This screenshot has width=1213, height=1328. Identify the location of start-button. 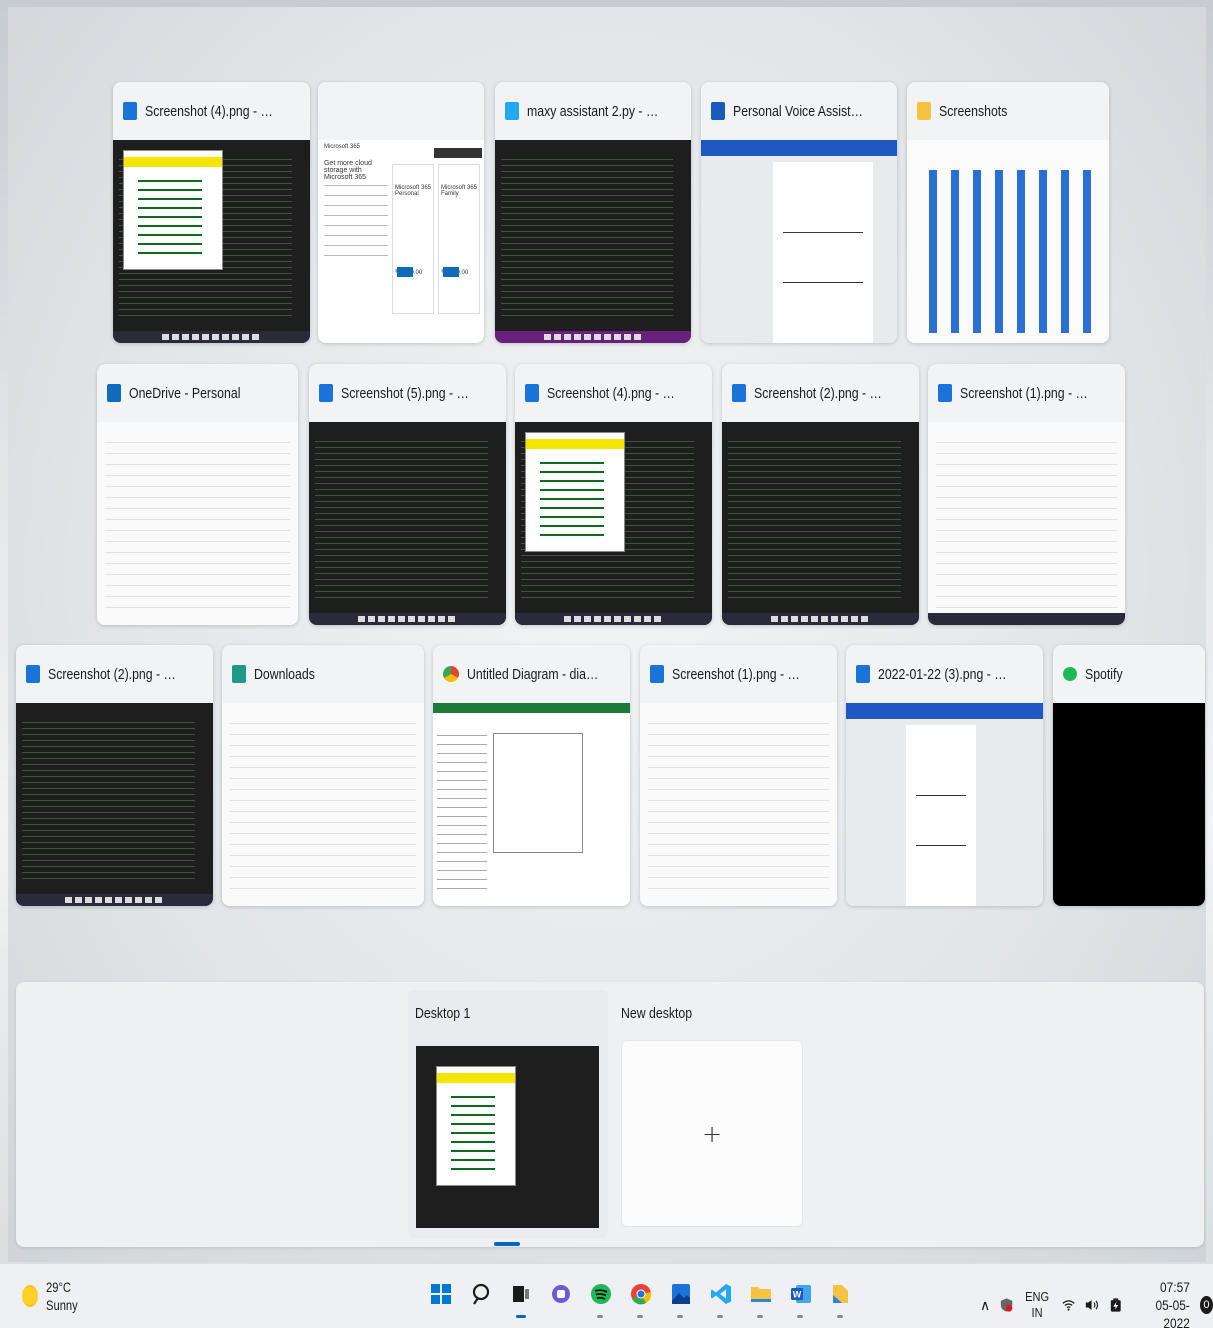
(441, 1294).